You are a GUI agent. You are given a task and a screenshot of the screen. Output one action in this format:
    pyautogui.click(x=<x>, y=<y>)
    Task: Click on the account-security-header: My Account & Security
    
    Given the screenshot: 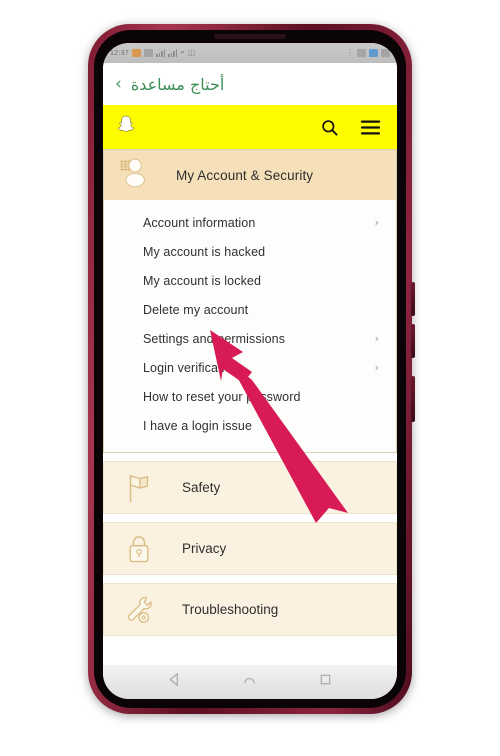 What is the action you would take?
    pyautogui.click(x=250, y=175)
    